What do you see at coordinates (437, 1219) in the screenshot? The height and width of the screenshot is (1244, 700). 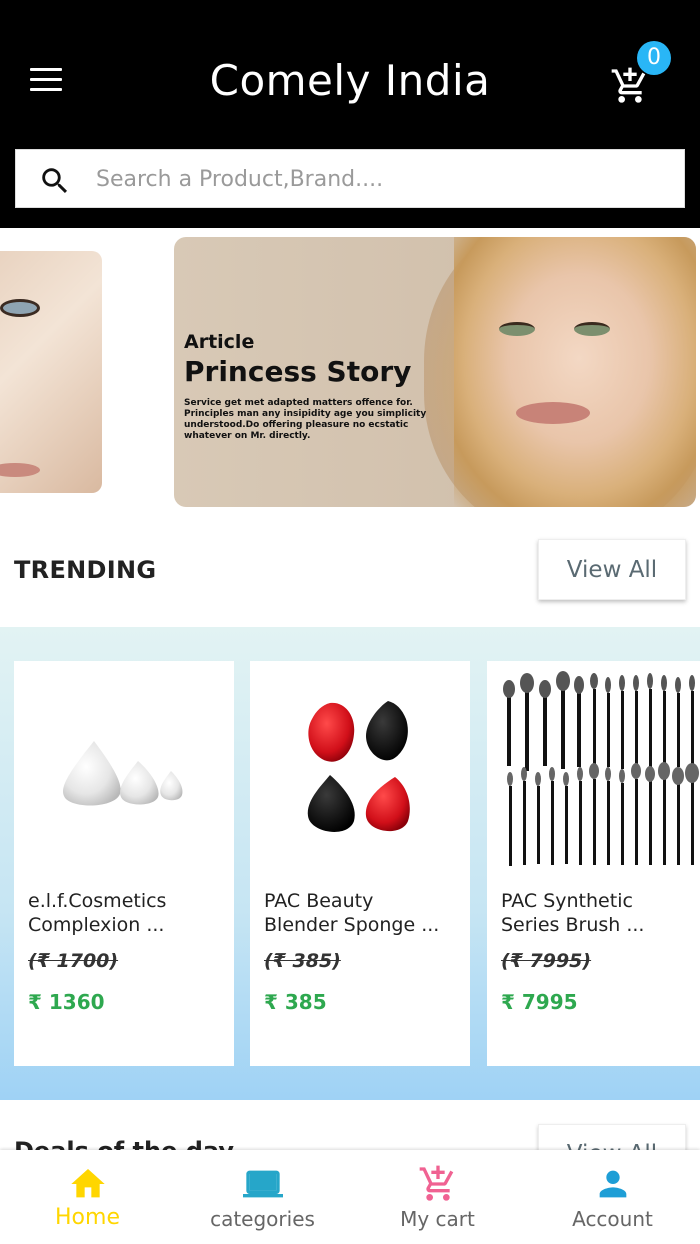 I see `nav-my-cart-label: My cart` at bounding box center [437, 1219].